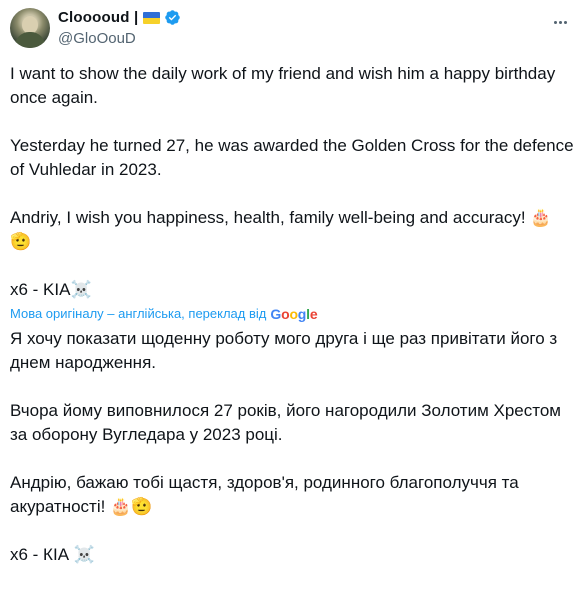 The width and height of the screenshot is (587, 591). What do you see at coordinates (173, 17) in the screenshot?
I see `verified-badge-icon` at bounding box center [173, 17].